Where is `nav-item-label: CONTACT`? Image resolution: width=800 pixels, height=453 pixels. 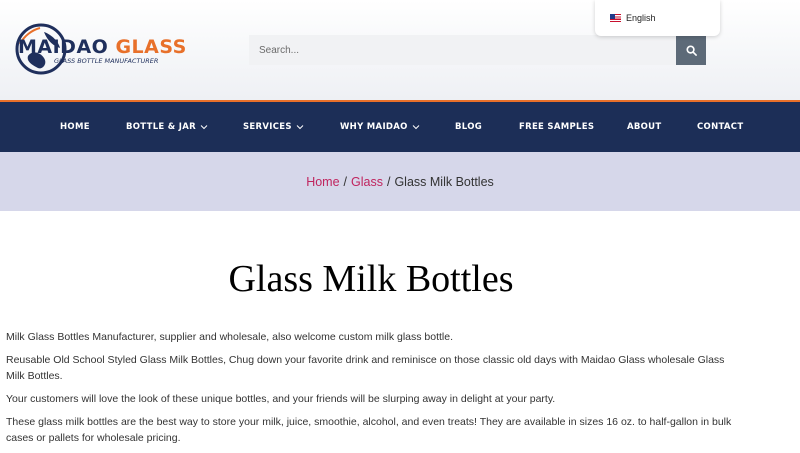
nav-item-label: CONTACT is located at coordinates (720, 127).